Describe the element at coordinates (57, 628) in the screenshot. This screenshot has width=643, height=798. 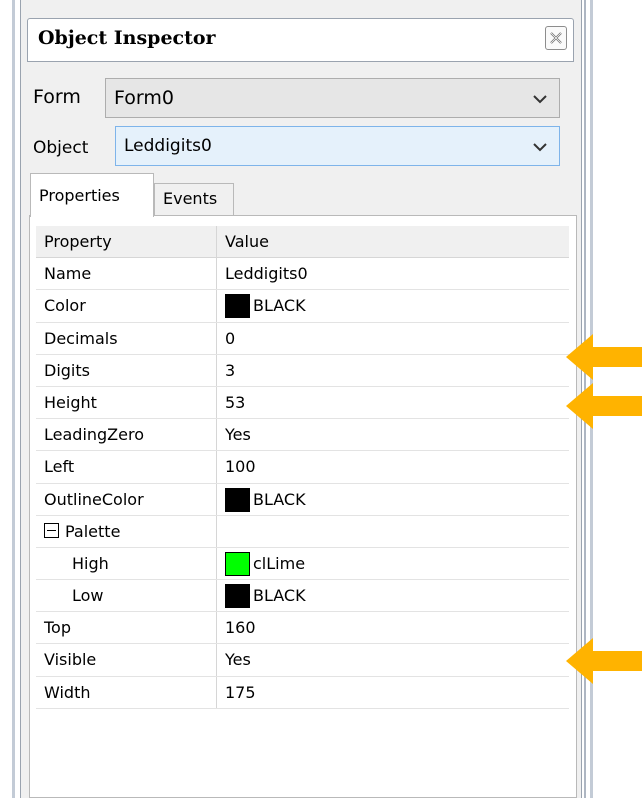
I see `property-name: Top` at that location.